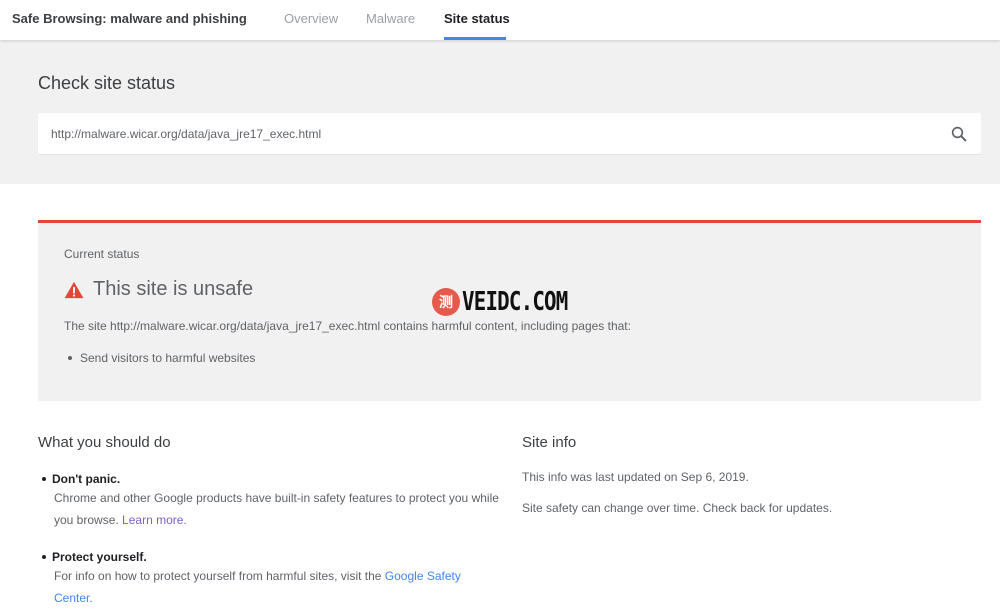 This screenshot has height=609, width=1000. I want to click on search-icon, so click(959, 134).